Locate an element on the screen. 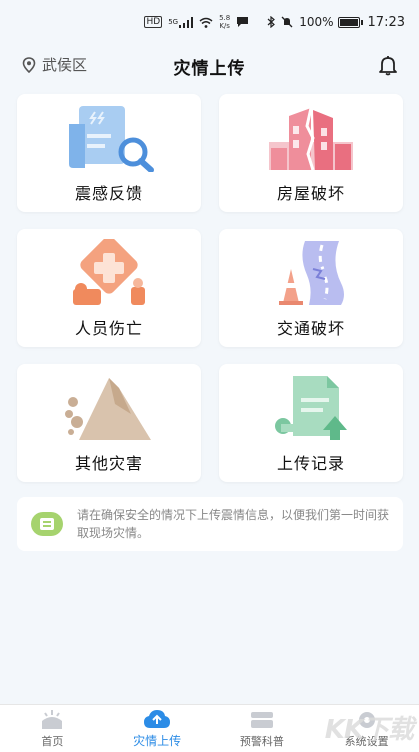 The width and height of the screenshot is (419, 752). page-title: 灾情上传 is located at coordinates (209, 68).